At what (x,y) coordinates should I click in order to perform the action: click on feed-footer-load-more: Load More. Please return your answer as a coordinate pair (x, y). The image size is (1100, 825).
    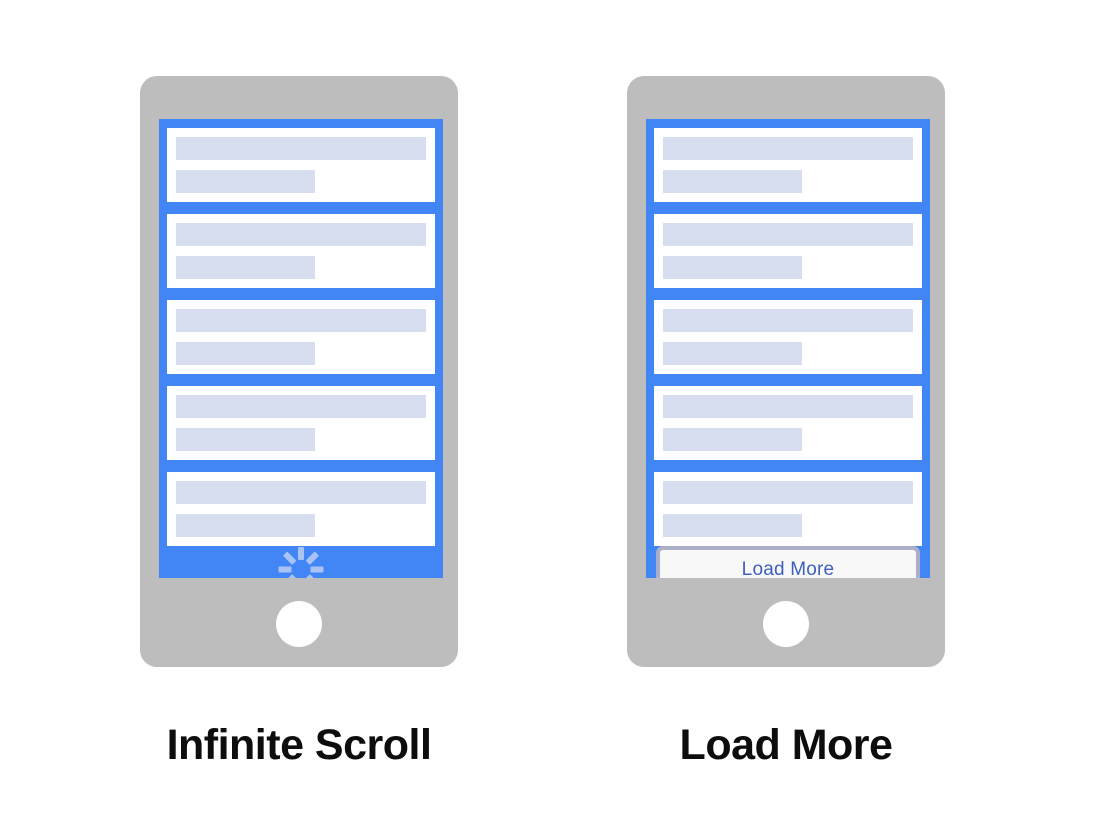
    Looking at the image, I should click on (788, 562).